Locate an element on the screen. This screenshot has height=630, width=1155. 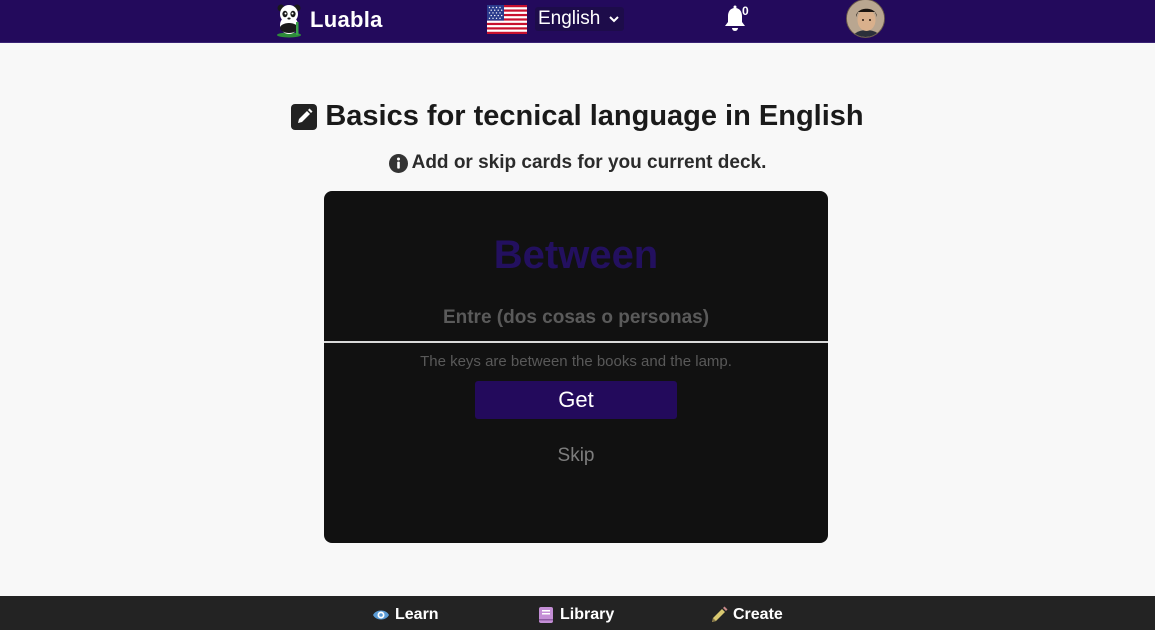
eye-icon is located at coordinates (381, 615).